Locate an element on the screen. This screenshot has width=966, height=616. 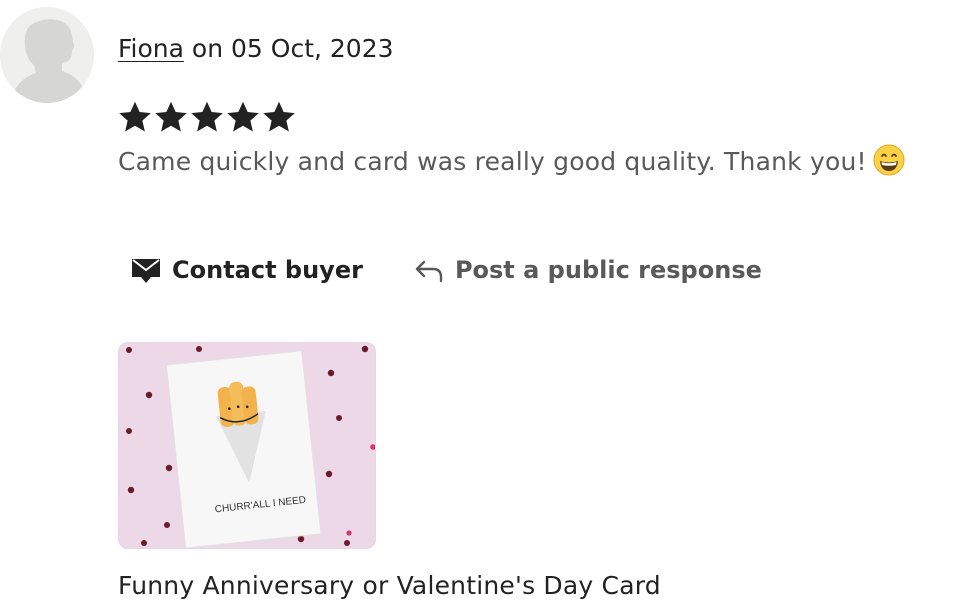
review-actions: Contact buyer Post a public response is located at coordinates (446, 270).